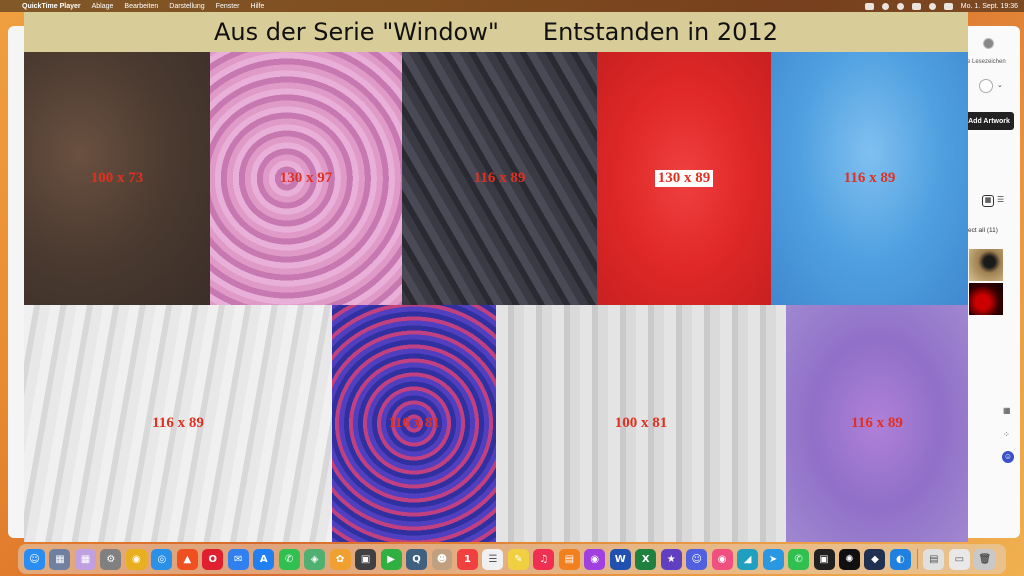 This screenshot has height=576, width=1024. Describe the element at coordinates (988, 43) in the screenshot. I see `profile-avatar` at that location.